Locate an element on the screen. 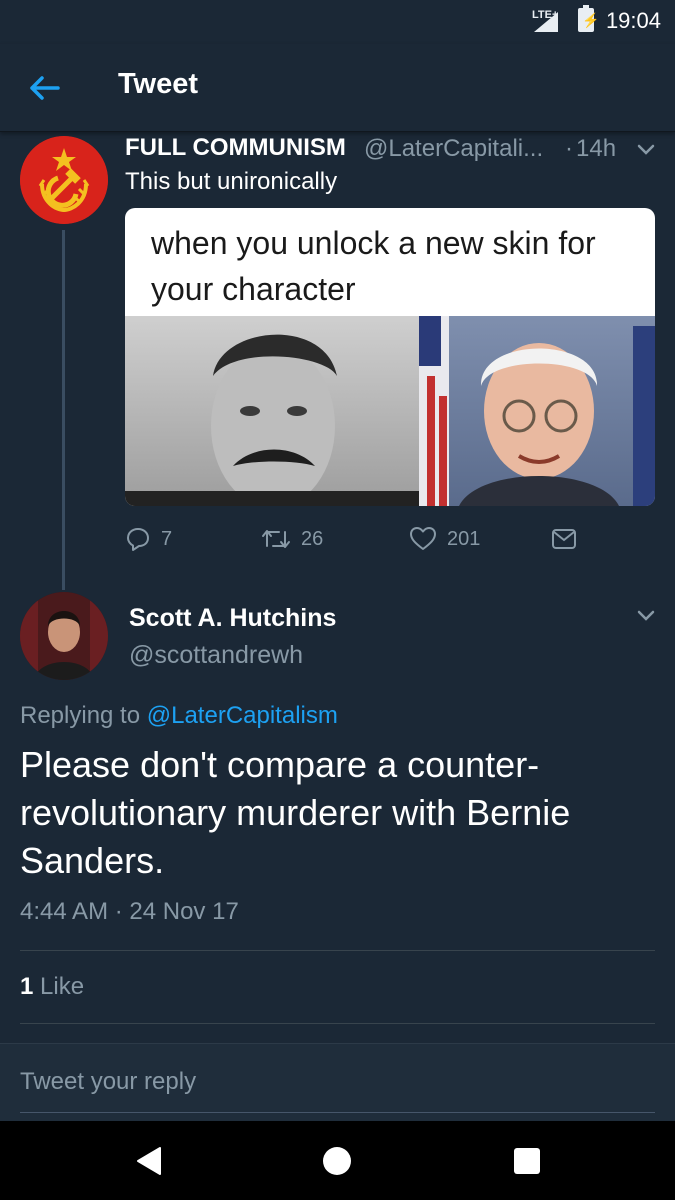 Image resolution: width=675 pixels, height=1200 pixels. replying-to: Replying to @LaterCapitalism is located at coordinates (179, 716).